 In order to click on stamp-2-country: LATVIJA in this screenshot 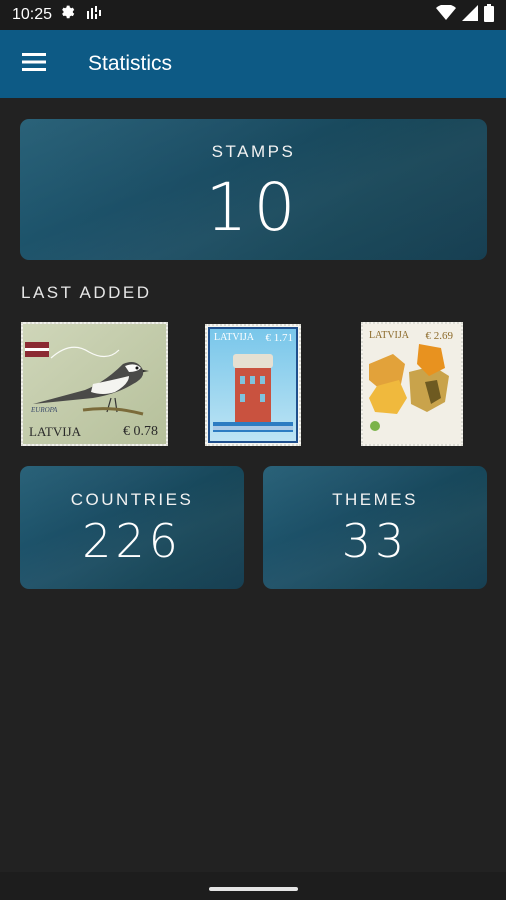, I will do `click(234, 337)`.